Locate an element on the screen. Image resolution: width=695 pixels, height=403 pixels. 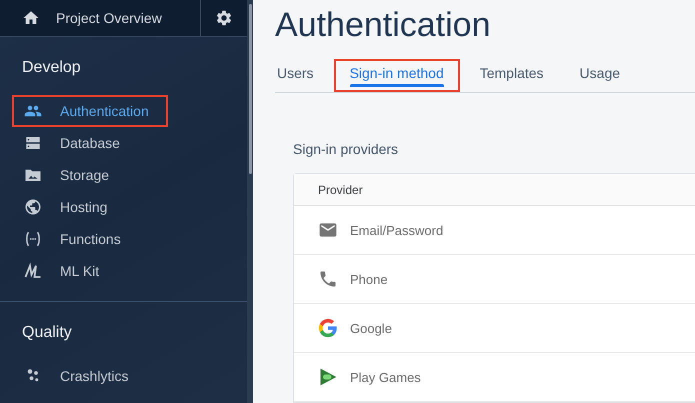
tab: Usage is located at coordinates (600, 75).